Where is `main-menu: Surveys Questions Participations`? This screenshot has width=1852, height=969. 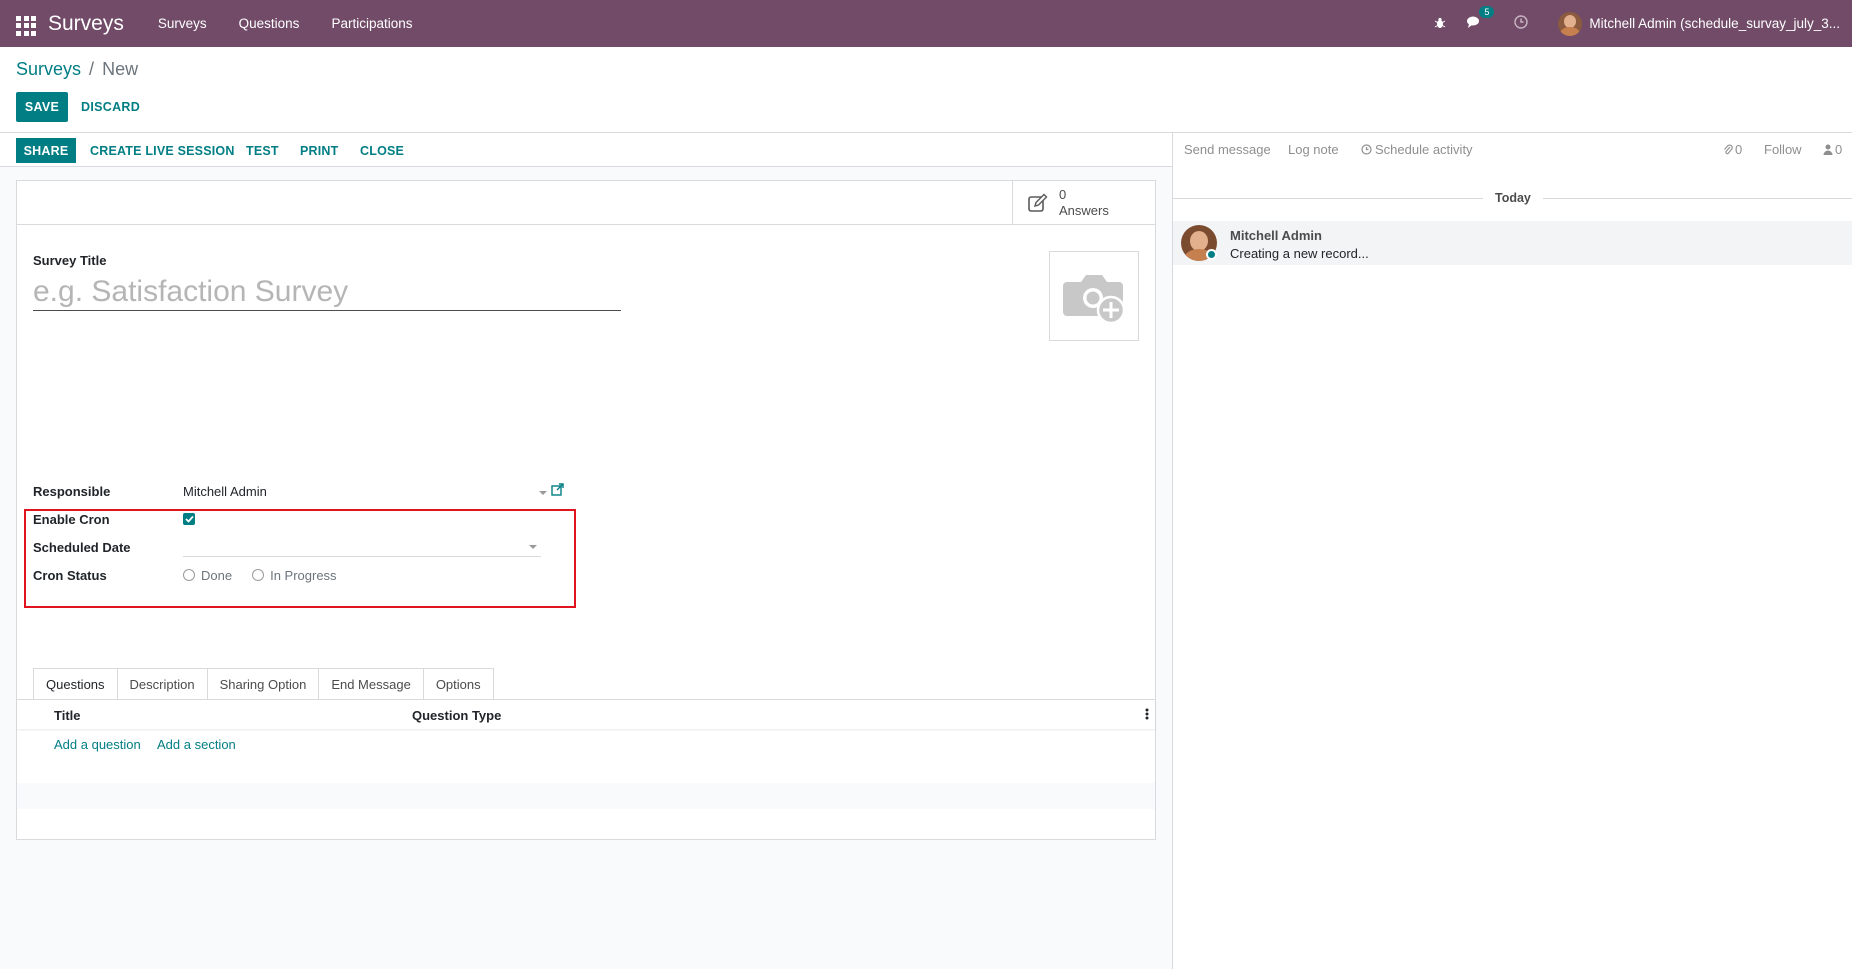 main-menu: Surveys Questions Participations is located at coordinates (285, 23).